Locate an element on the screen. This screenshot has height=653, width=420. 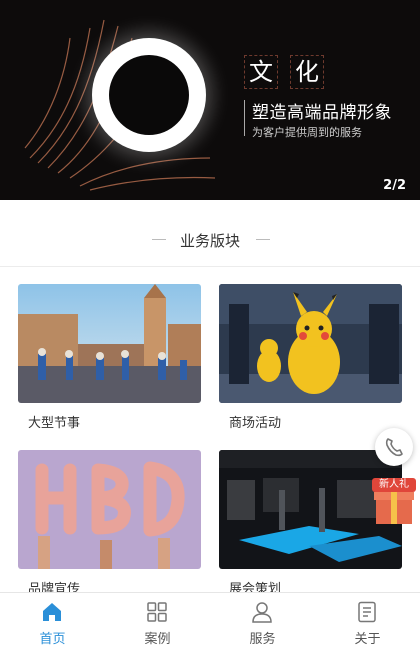
banner-char-1: 文 is located at coordinates (261, 72).